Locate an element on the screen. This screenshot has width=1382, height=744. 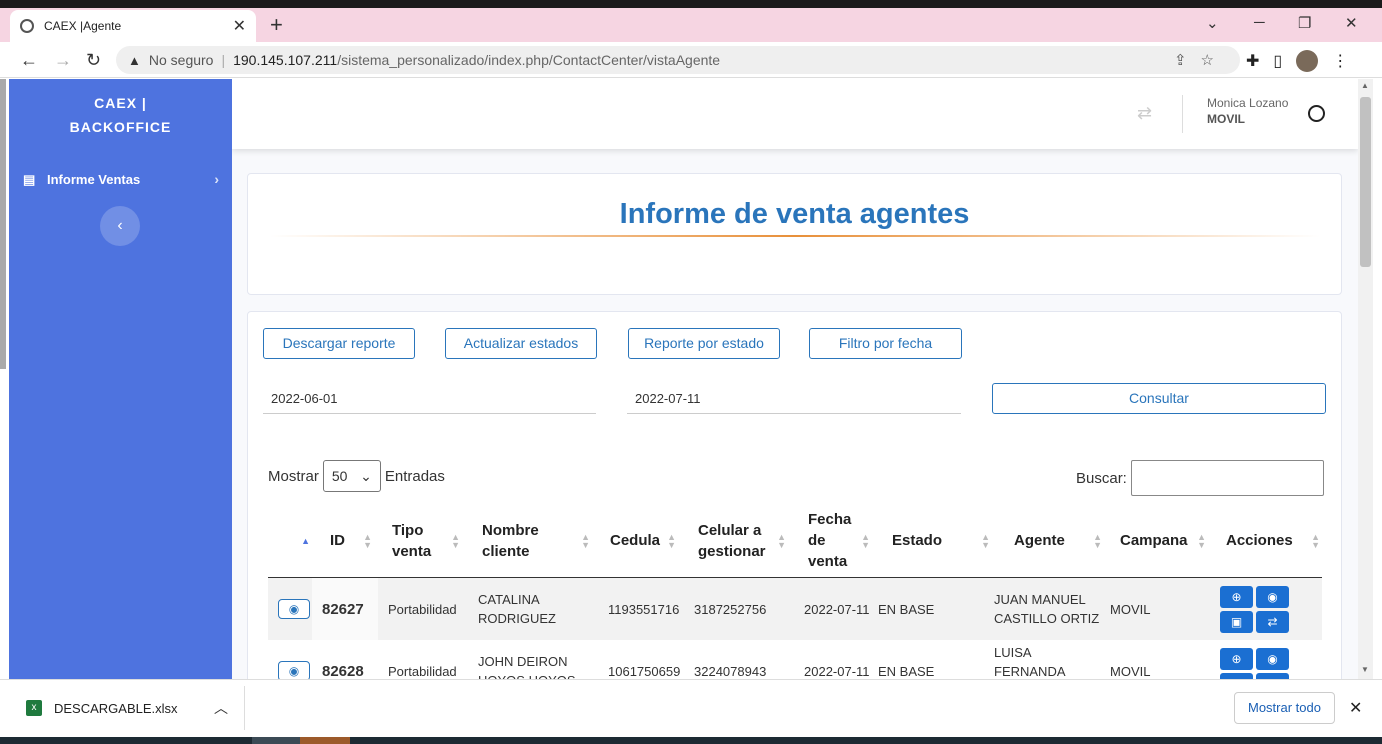
show-label: Mostrar is located at coordinates (293, 476).